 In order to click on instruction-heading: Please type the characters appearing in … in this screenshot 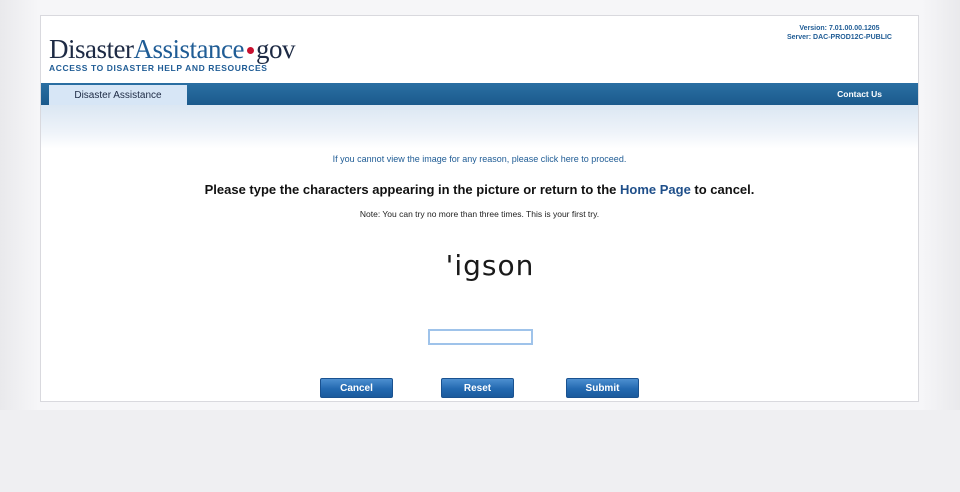, I will do `click(479, 189)`.